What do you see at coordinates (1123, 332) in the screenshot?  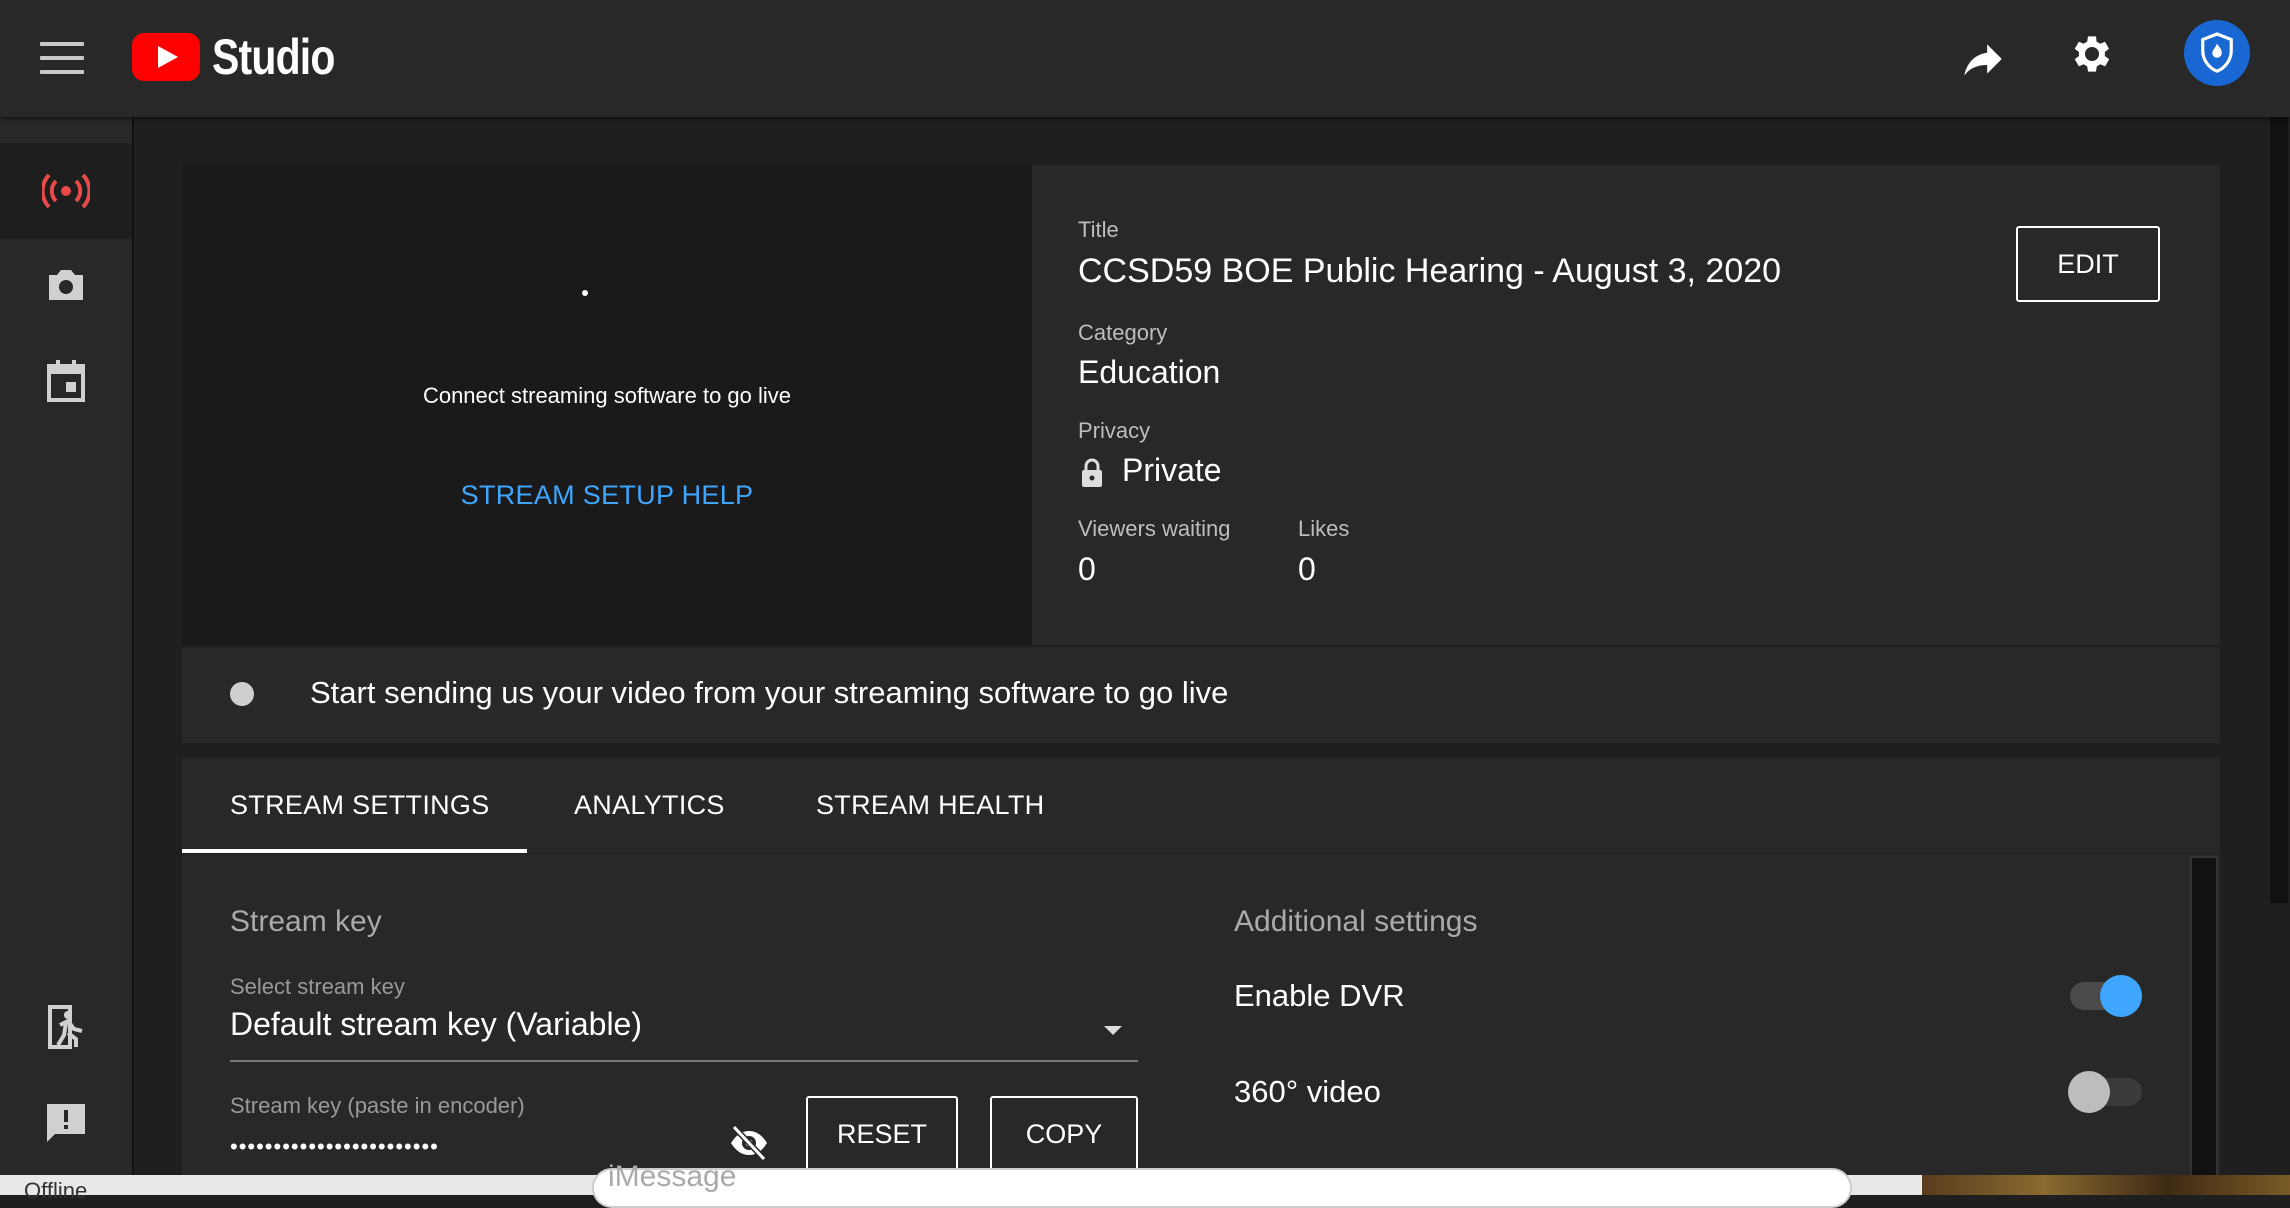 I see `category-label: Category` at bounding box center [1123, 332].